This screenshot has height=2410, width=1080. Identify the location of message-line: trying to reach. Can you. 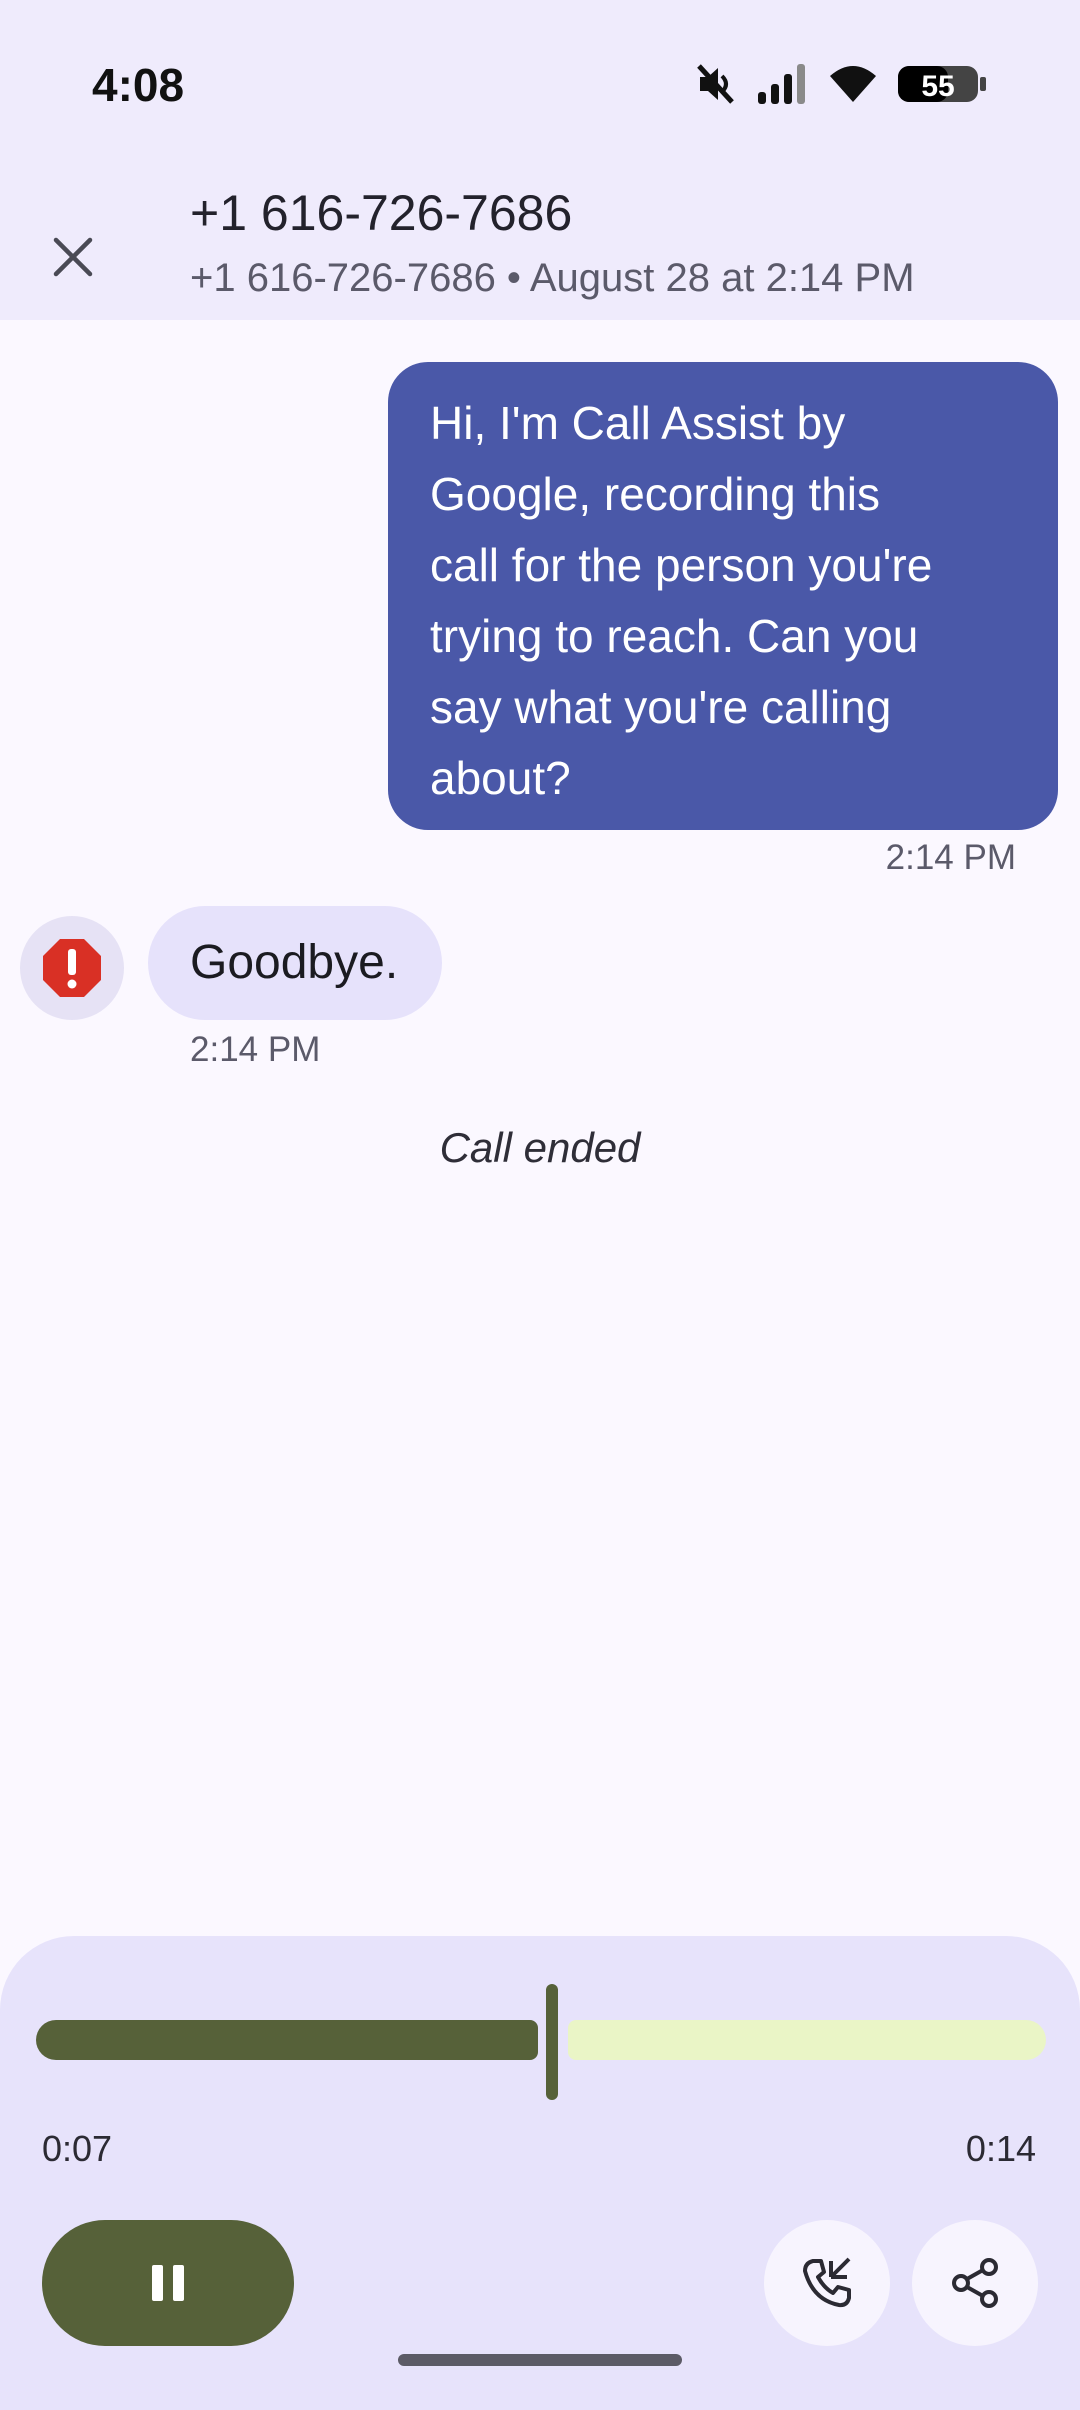
(674, 636).